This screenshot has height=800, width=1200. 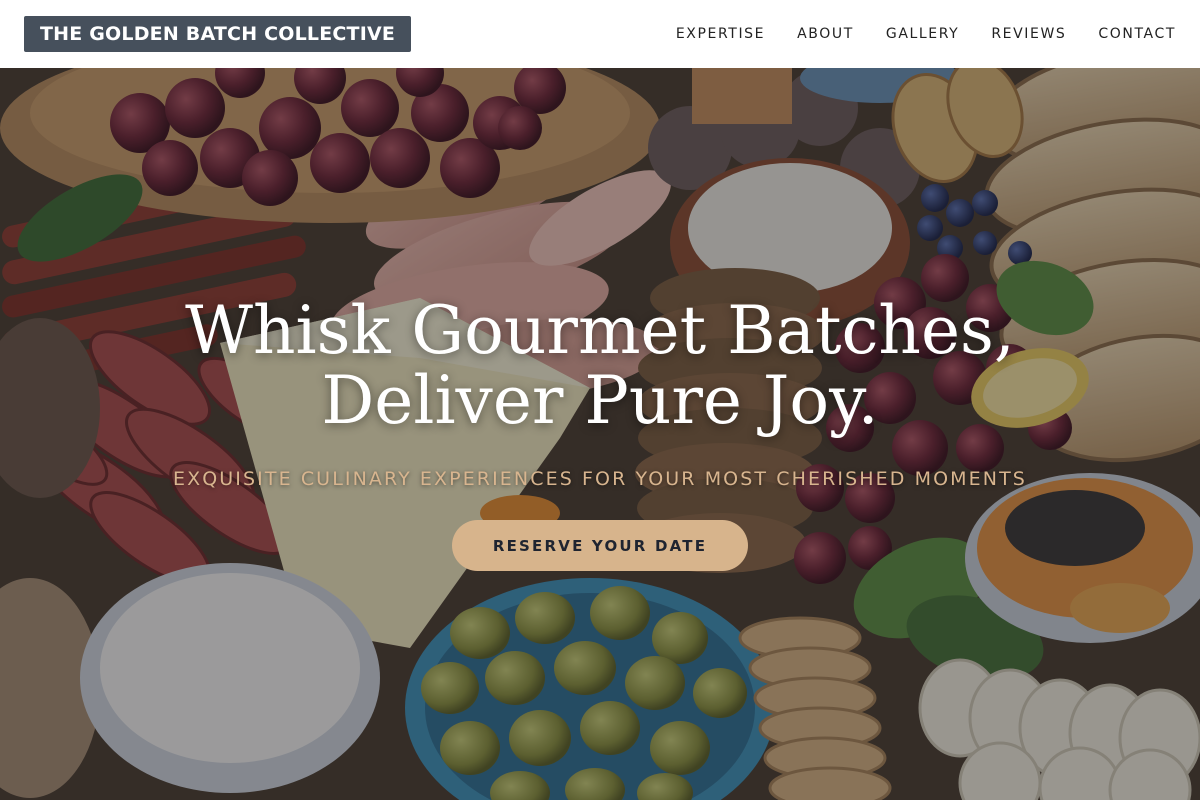 I want to click on hero-headline-line-2: Deliver Pure Joy., so click(x=600, y=400).